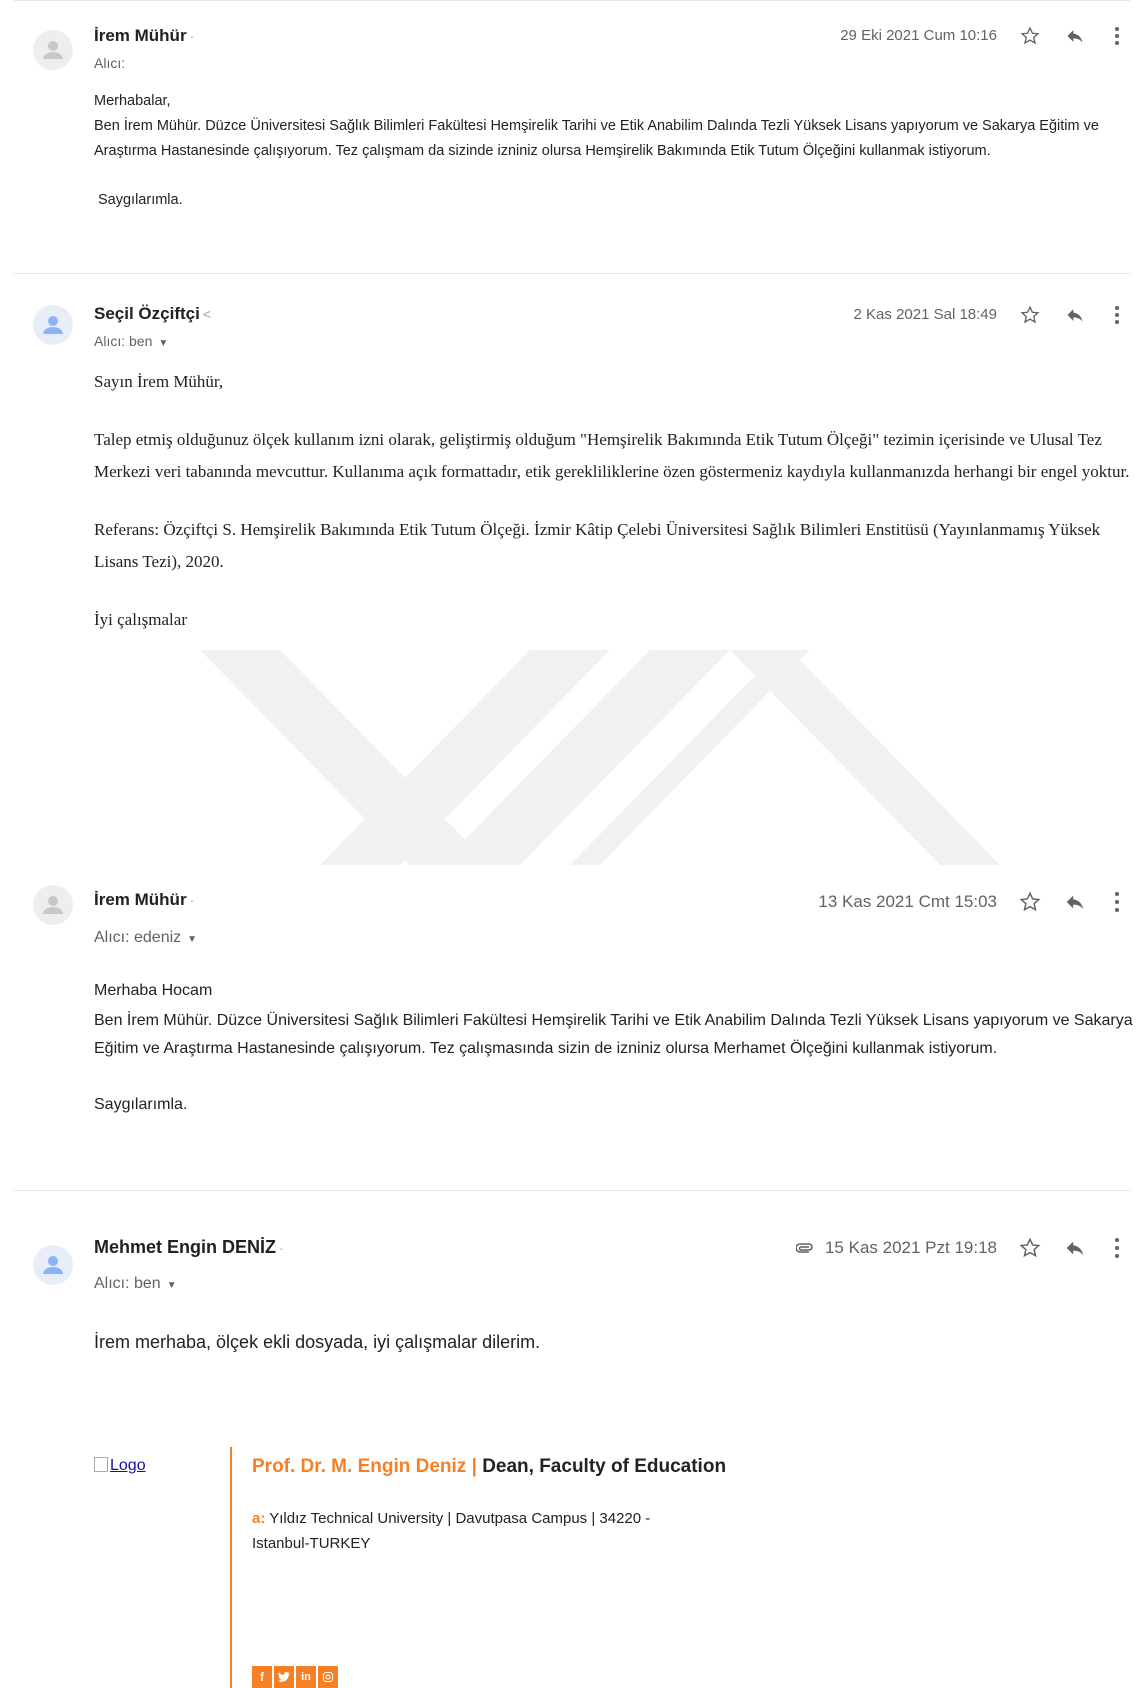 This screenshot has width=1147, height=1688. I want to click on recipient-line: Alıcı: edeniz ▼, so click(145, 938).